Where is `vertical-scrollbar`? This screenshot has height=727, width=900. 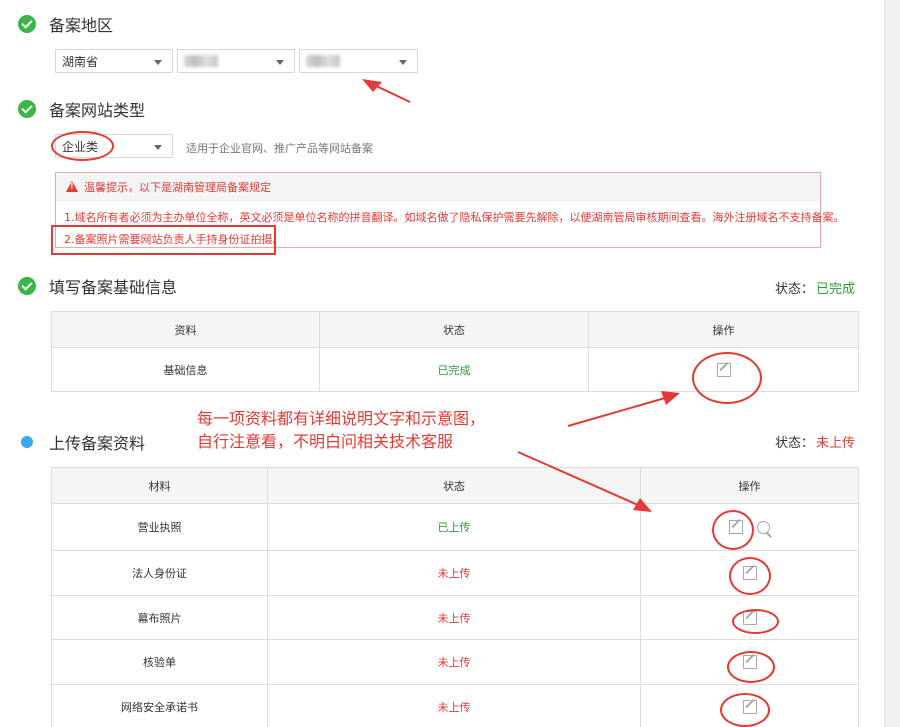 vertical-scrollbar is located at coordinates (892, 363).